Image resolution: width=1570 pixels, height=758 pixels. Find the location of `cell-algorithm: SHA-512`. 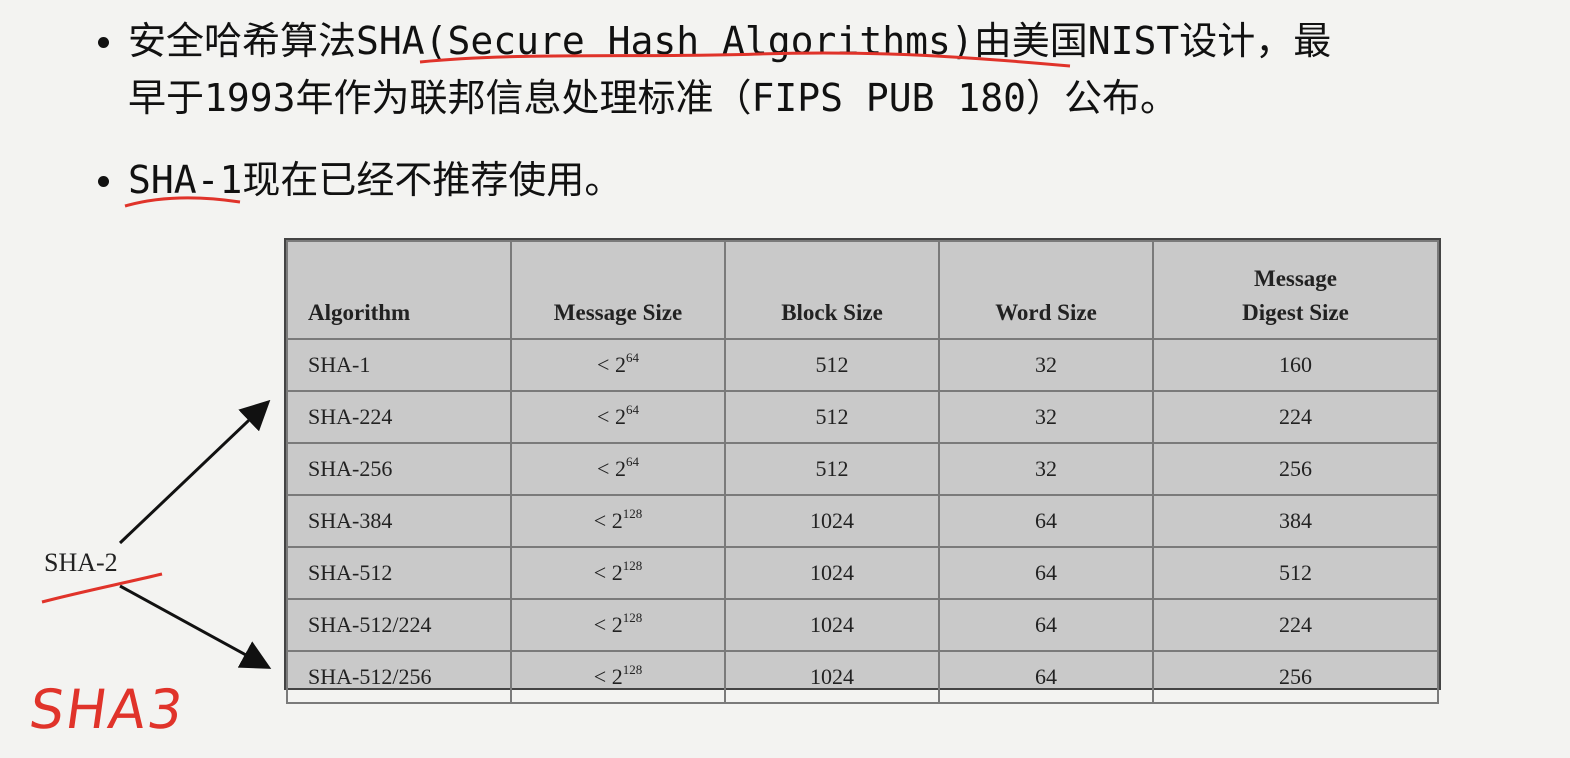

cell-algorithm: SHA-512 is located at coordinates (399, 573).